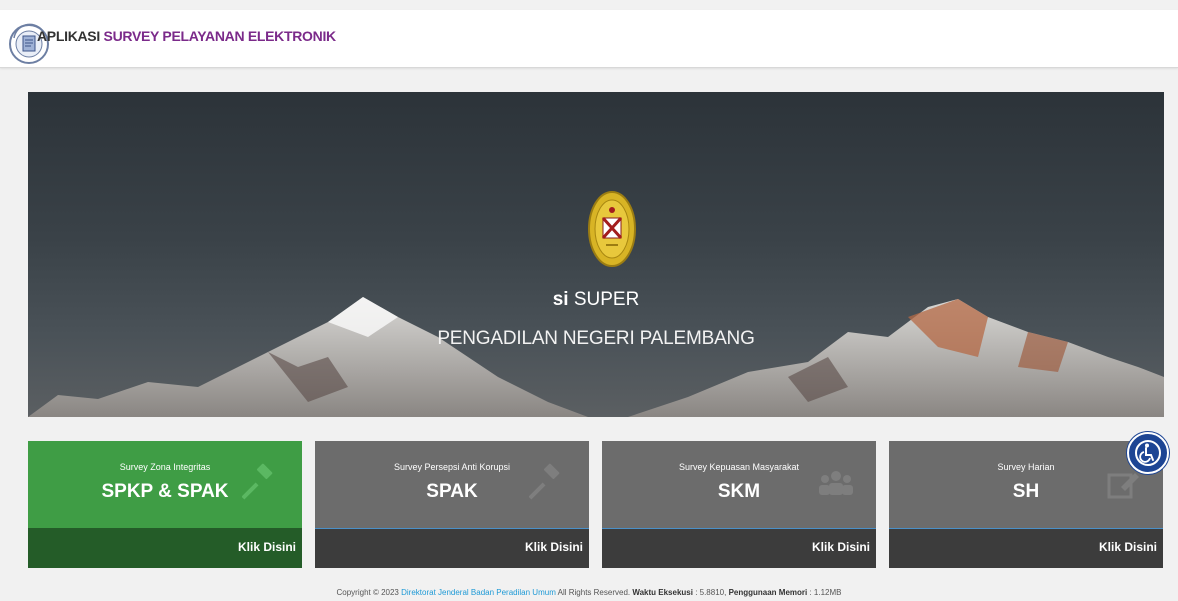  What do you see at coordinates (220, 36) in the screenshot?
I see `app-title-main: SURVEY PELAYANAN ELEKTRONIK` at bounding box center [220, 36].